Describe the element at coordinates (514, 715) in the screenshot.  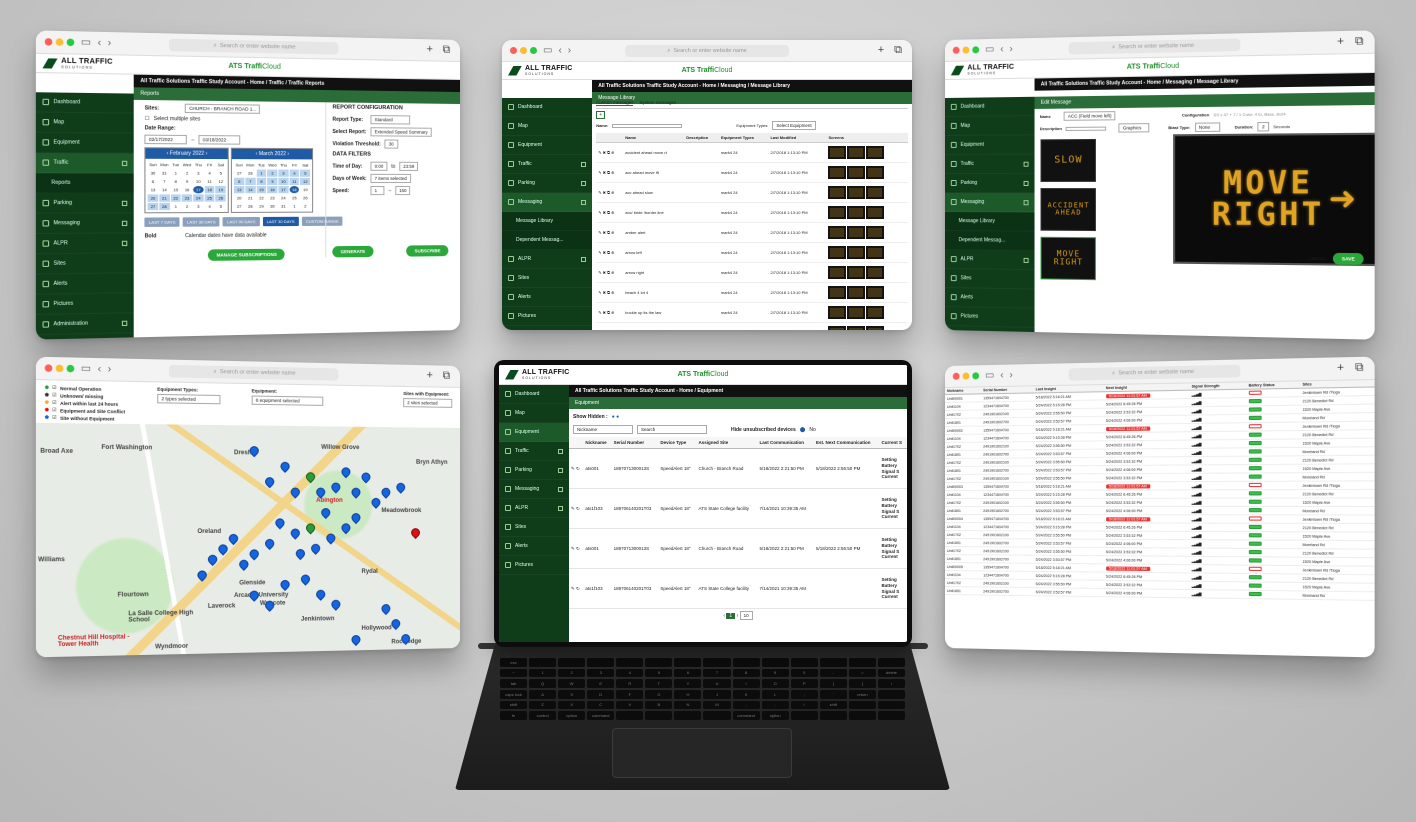
I see `keyboard-key: fn` at that location.